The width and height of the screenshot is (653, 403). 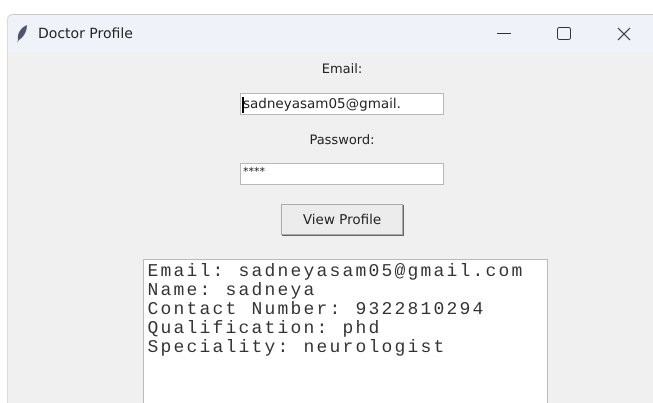 I want to click on profile-line: Contact Number: 9322810294, so click(x=317, y=310).